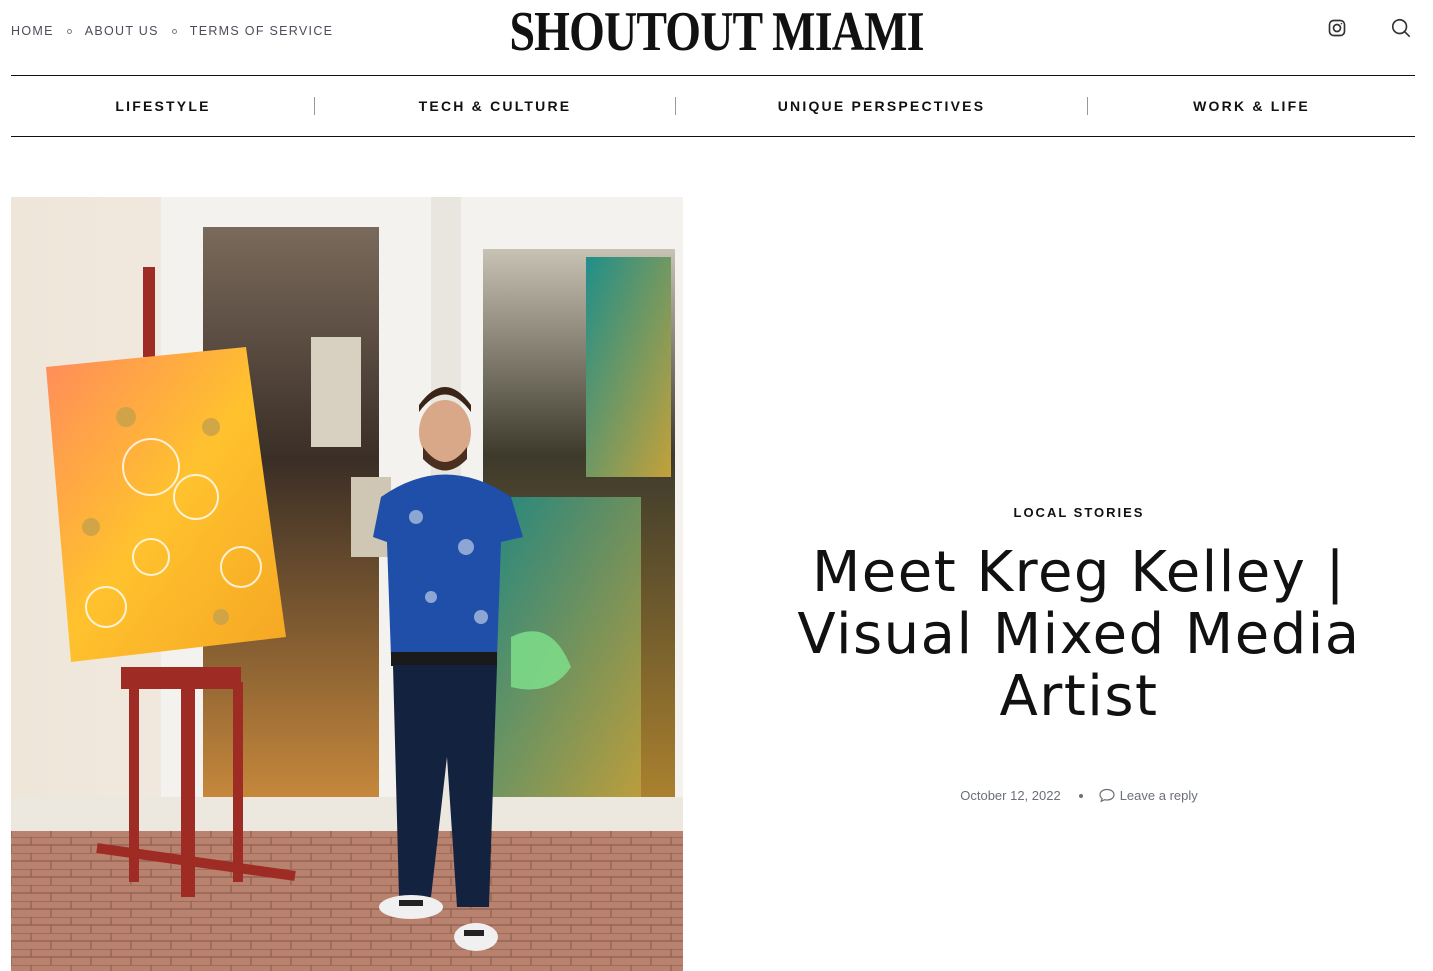  I want to click on category-nav-unique-perspectives: UNIQUE PERSPECTIVES, so click(881, 106).